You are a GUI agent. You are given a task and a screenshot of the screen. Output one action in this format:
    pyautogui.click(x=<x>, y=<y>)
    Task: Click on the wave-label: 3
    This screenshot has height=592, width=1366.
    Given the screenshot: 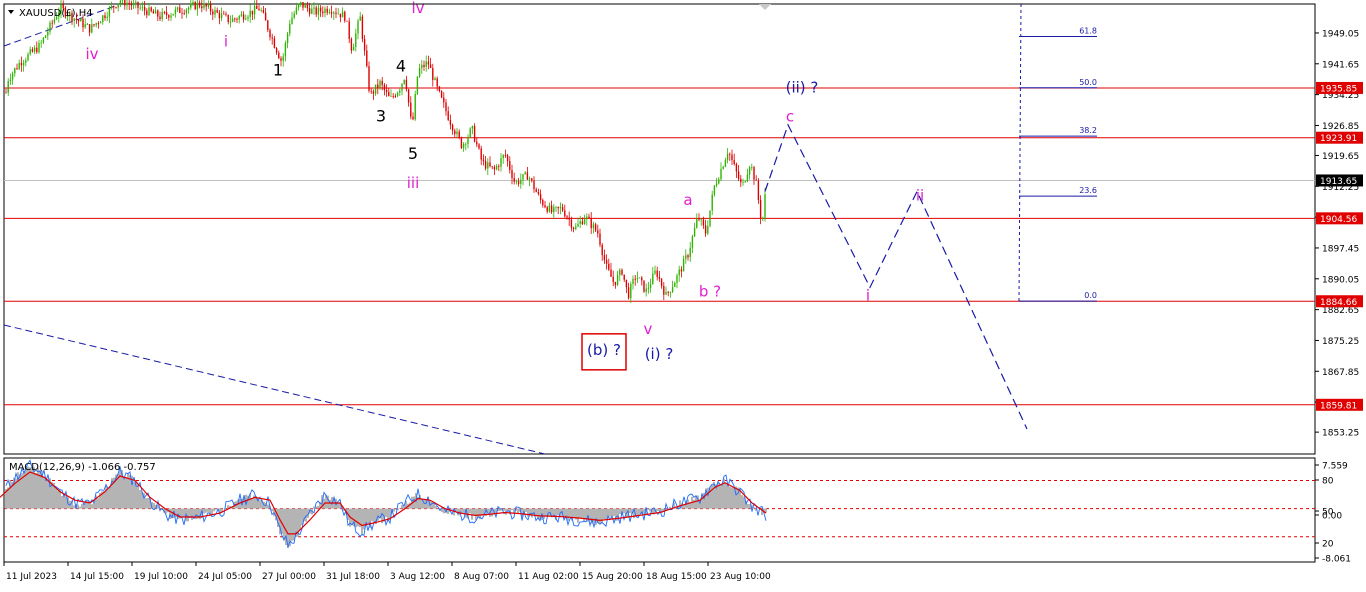 What is the action you would take?
    pyautogui.click(x=381, y=116)
    